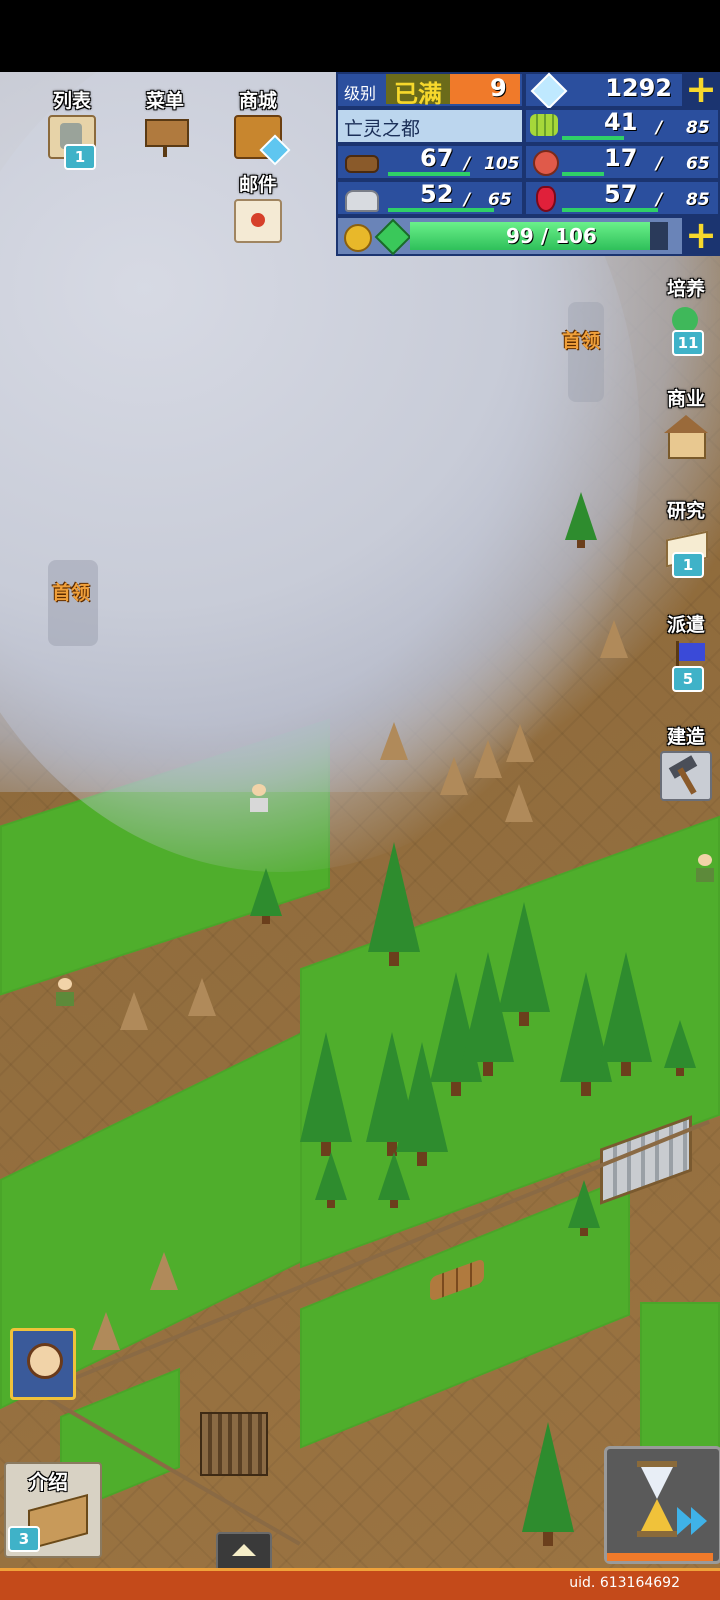 This screenshot has height=1600, width=720. I want to click on coin-icon, so click(358, 238).